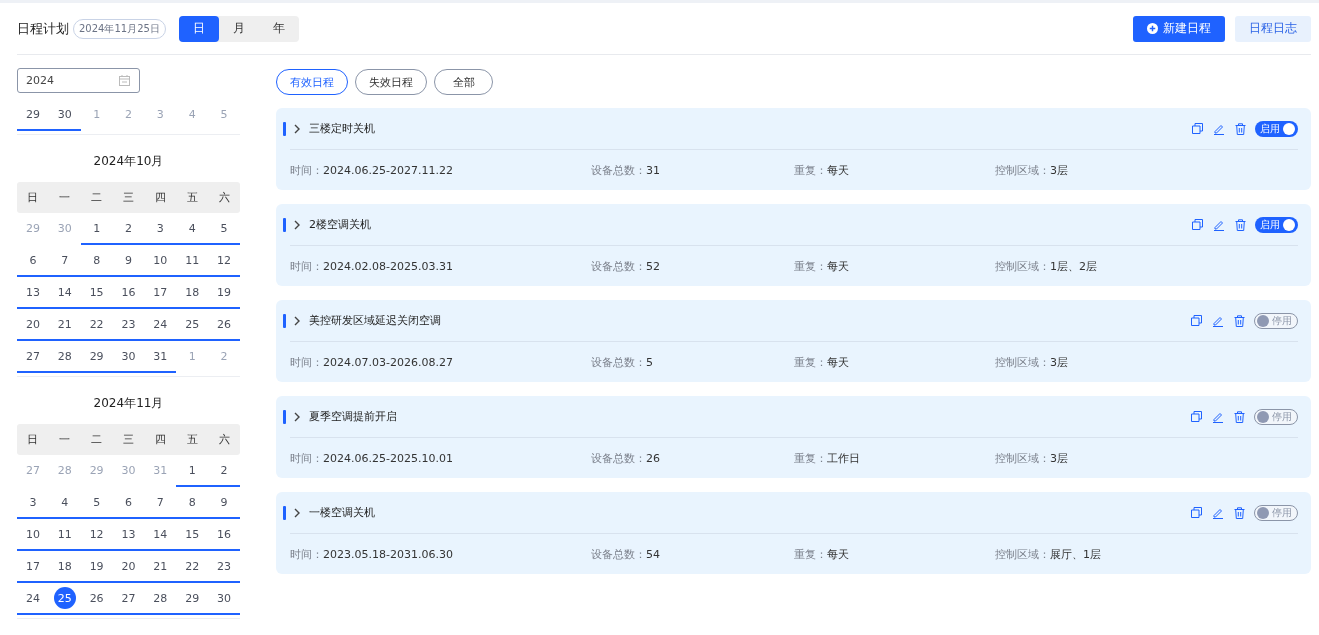 The width and height of the screenshot is (1319, 635). Describe the element at coordinates (810, 554) in the screenshot. I see `field-label: 重复：` at that location.